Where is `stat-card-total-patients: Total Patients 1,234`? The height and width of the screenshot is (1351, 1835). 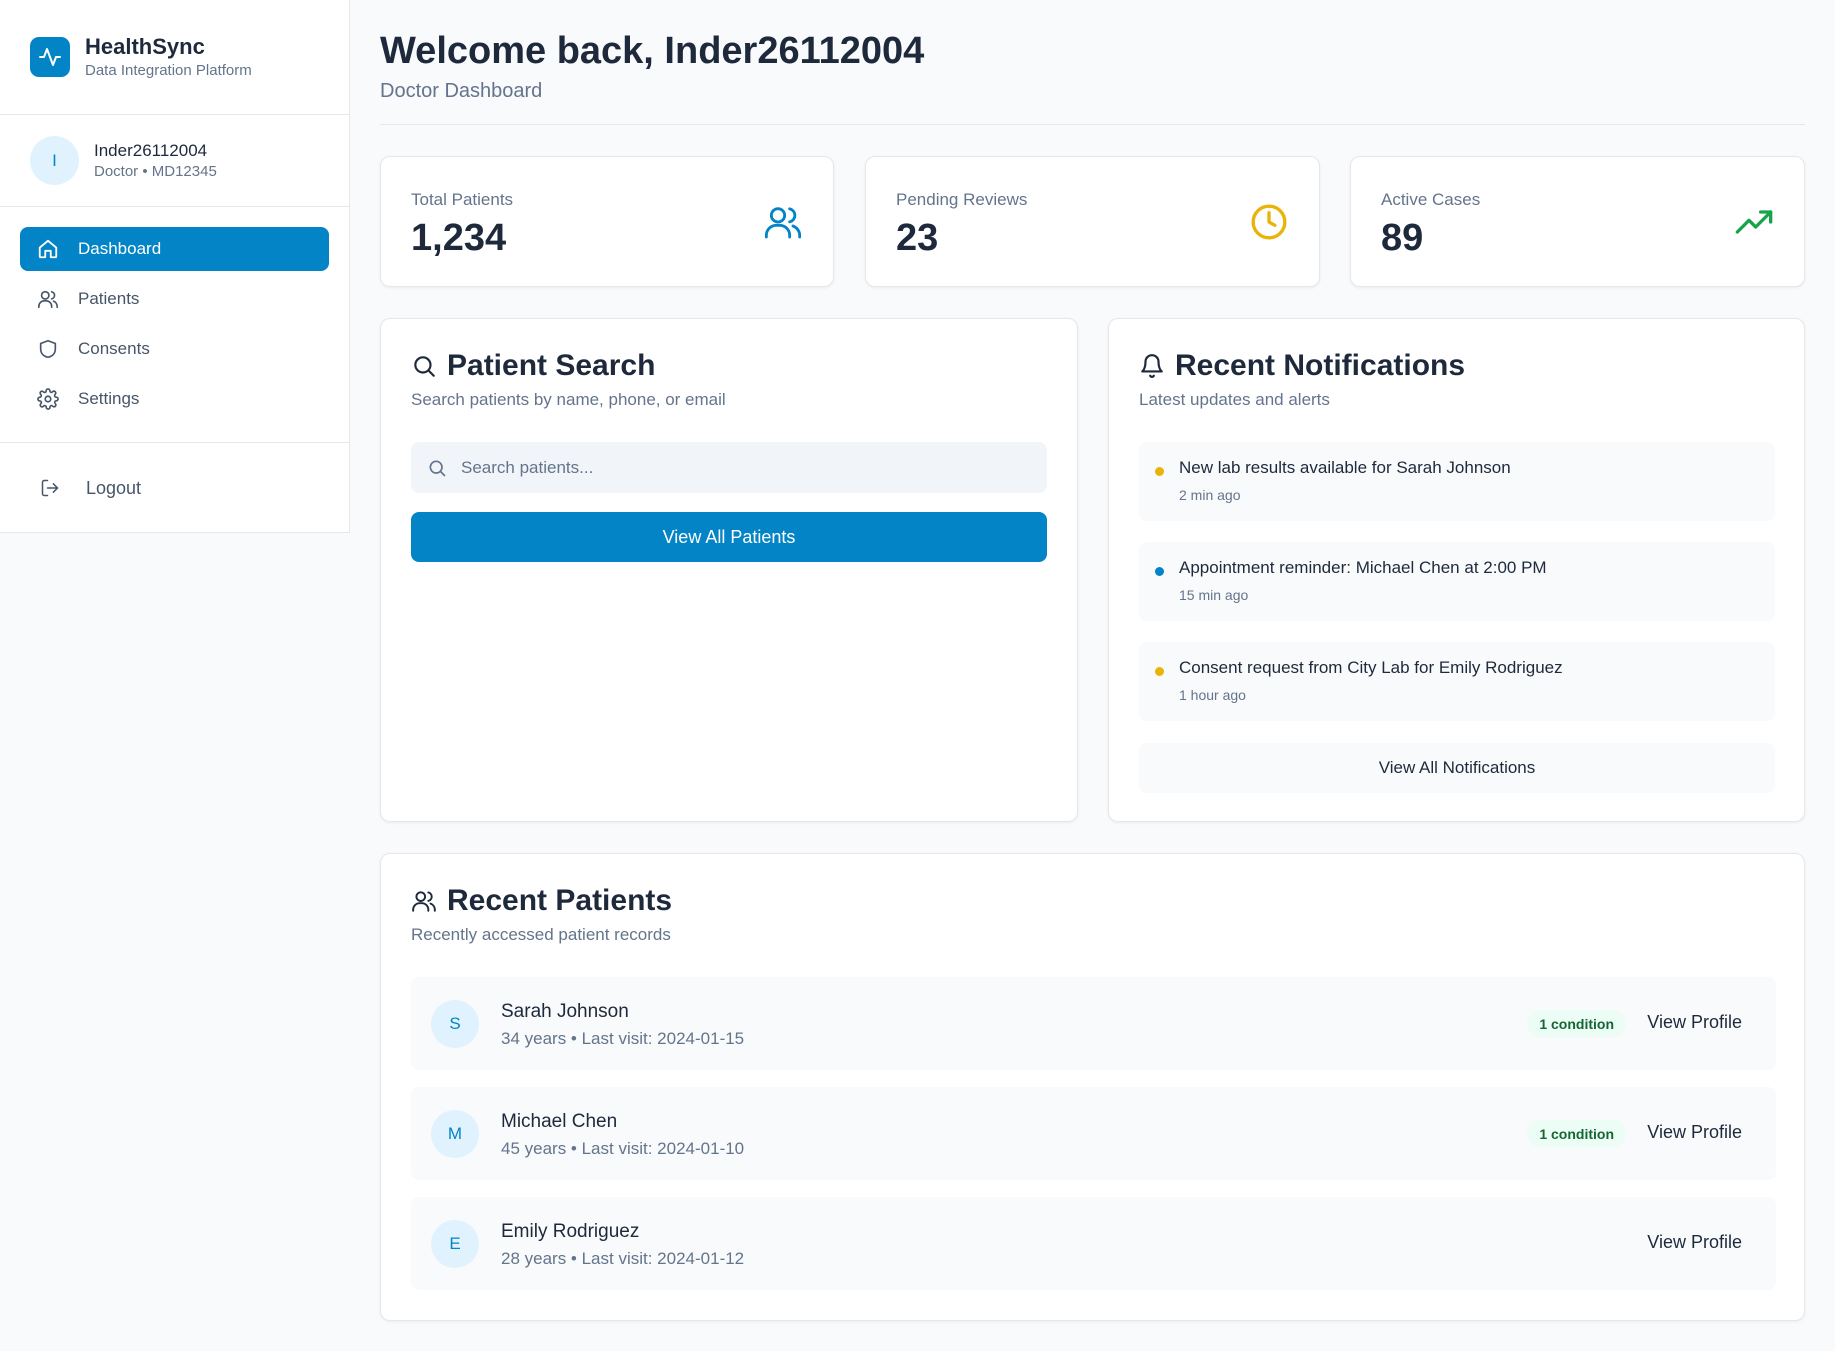 stat-card-total-patients: Total Patients 1,234 is located at coordinates (607, 221).